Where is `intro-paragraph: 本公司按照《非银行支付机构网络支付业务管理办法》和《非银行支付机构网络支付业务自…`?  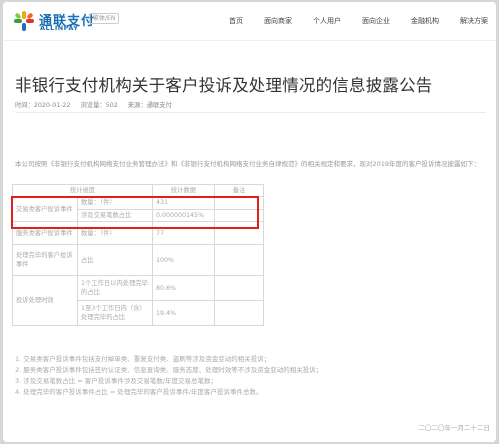
intro-paragraph: 本公司按照《非银行支付机构网络支付业务管理办法》和《非银行支付机构网络支付业务自… is located at coordinates (248, 164).